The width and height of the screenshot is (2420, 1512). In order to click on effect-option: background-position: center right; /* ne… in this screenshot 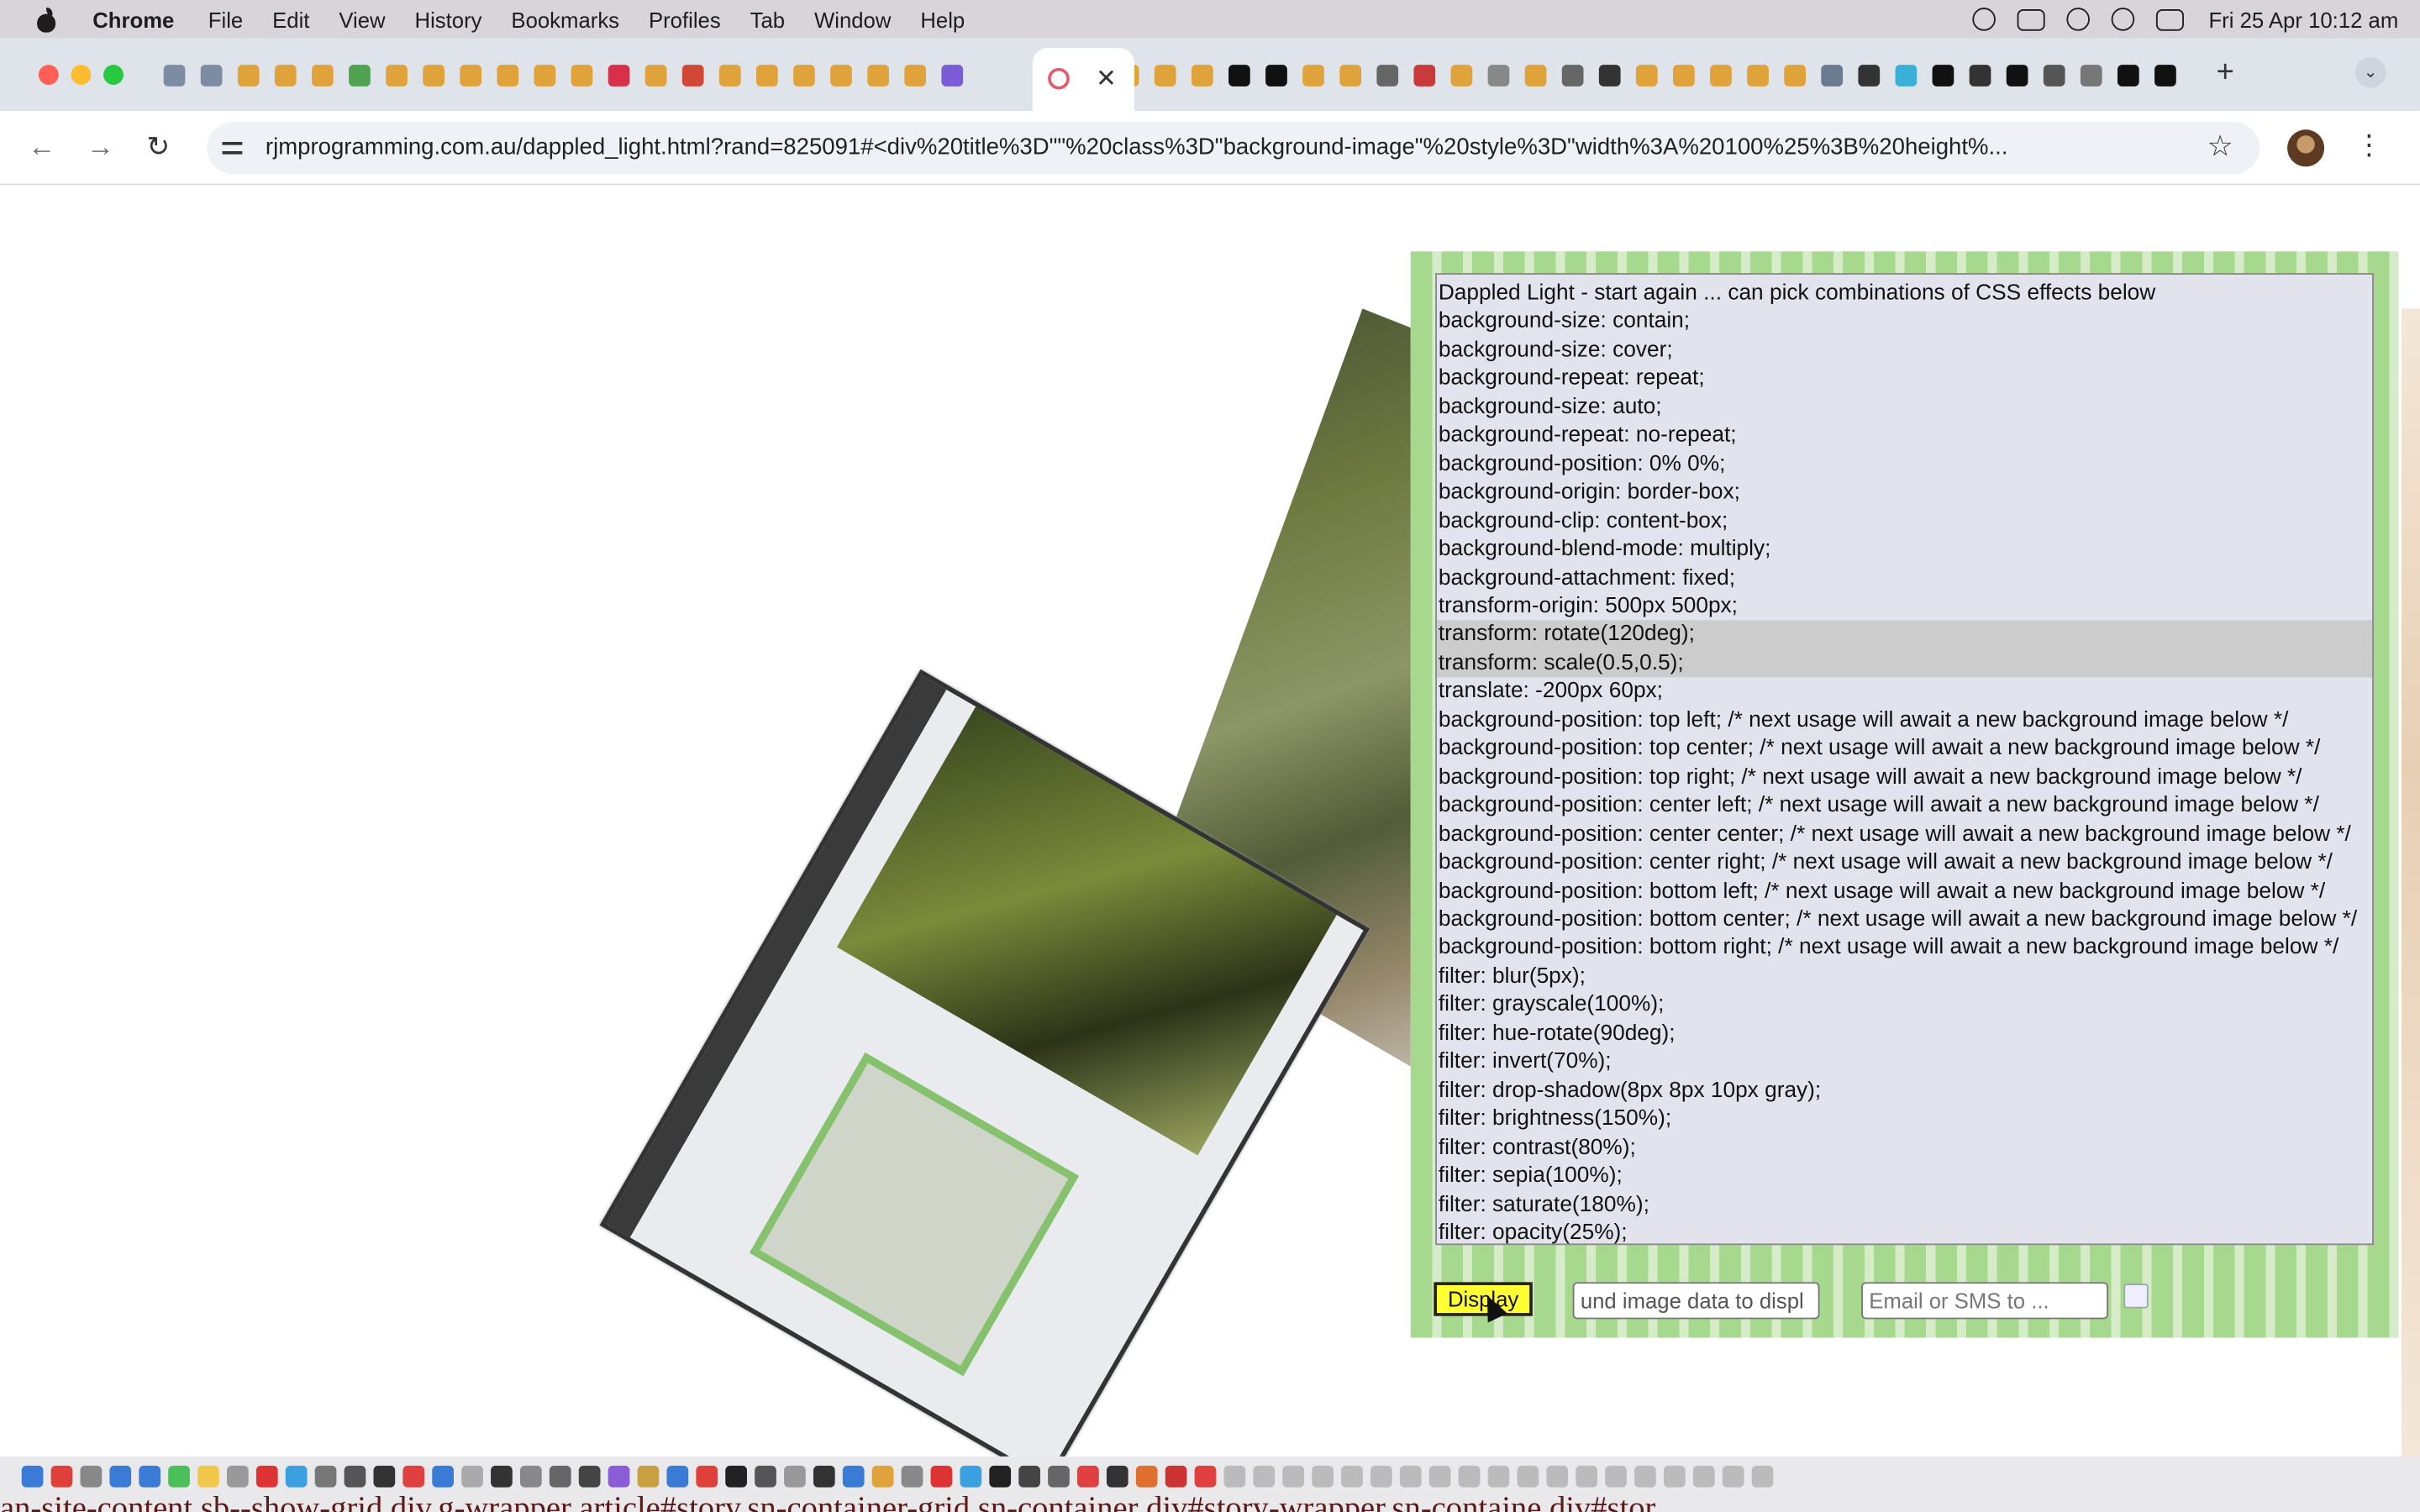, I will do `click(1905, 862)`.